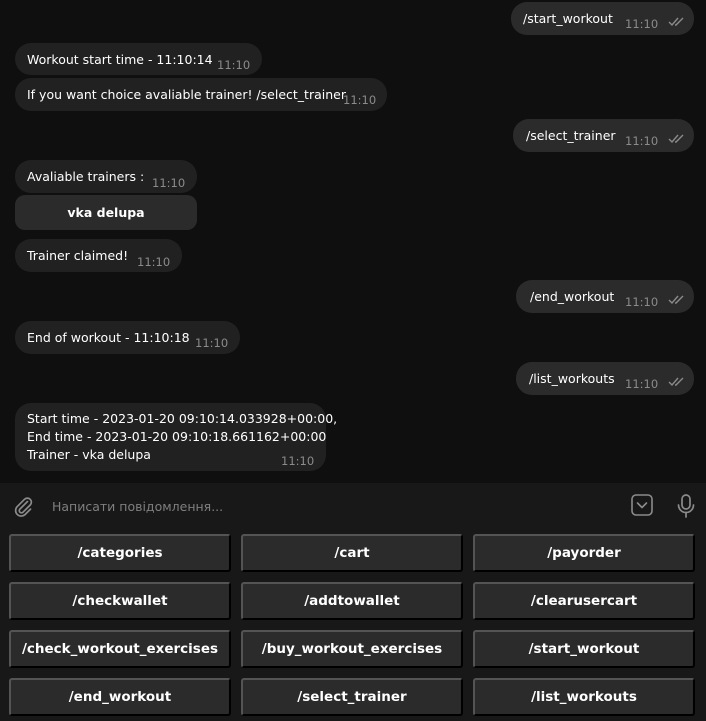  What do you see at coordinates (584, 553) in the screenshot?
I see `keyboard-button-payorder: /payorder` at bounding box center [584, 553].